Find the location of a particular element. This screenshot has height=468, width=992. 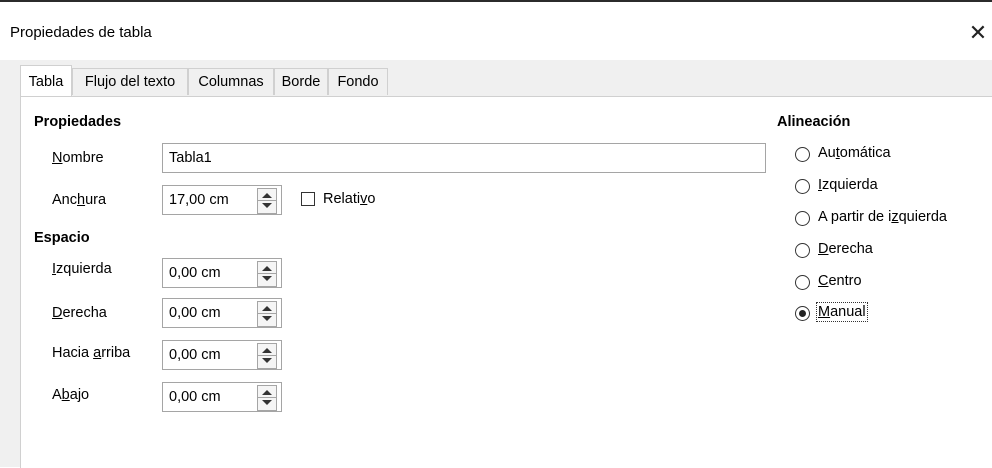

spacing-left-value: 0,00 cm is located at coordinates (195, 273).